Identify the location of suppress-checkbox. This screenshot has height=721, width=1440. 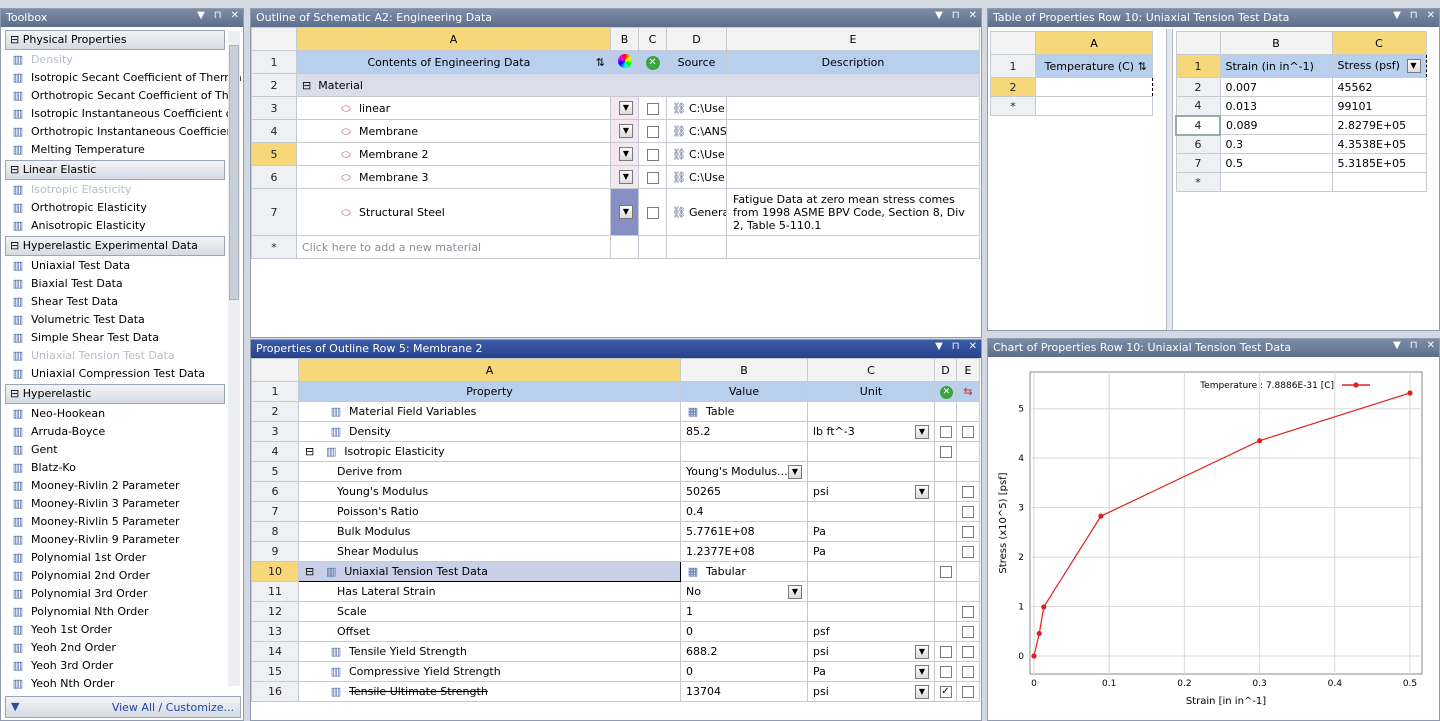
(945, 652).